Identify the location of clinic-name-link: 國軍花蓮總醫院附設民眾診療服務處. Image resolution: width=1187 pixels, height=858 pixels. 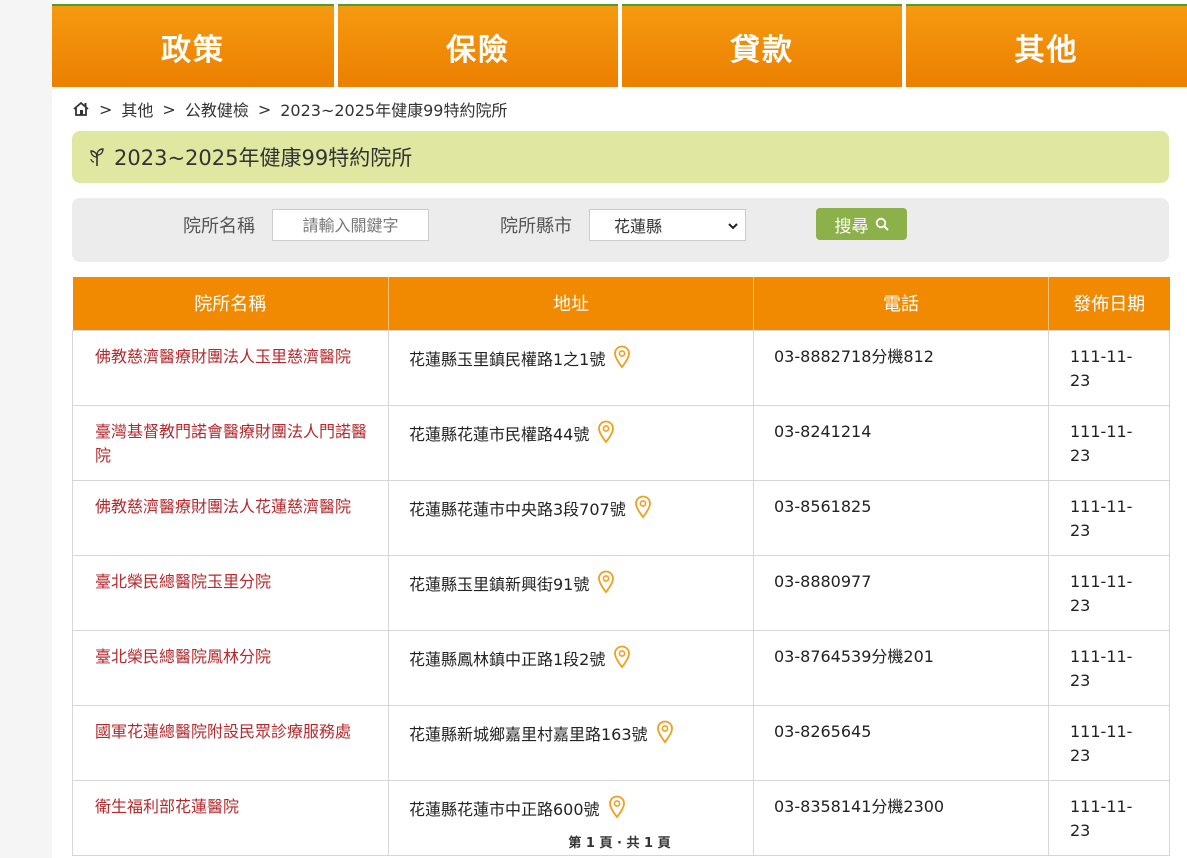
(230, 742).